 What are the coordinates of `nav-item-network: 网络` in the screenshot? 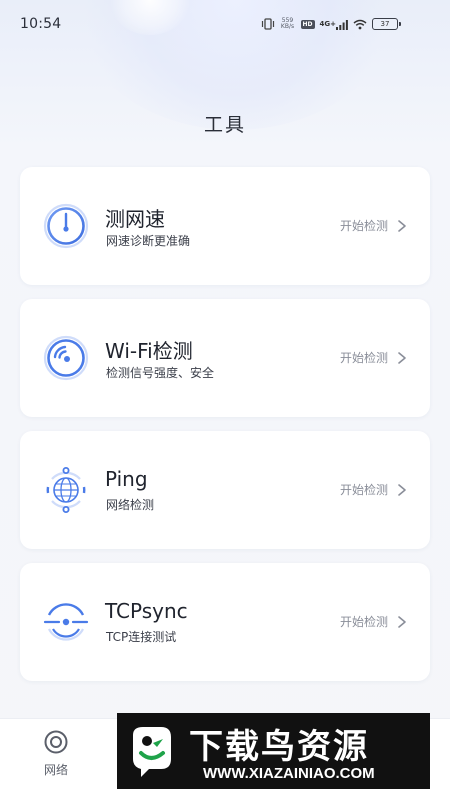 It's located at (56, 753).